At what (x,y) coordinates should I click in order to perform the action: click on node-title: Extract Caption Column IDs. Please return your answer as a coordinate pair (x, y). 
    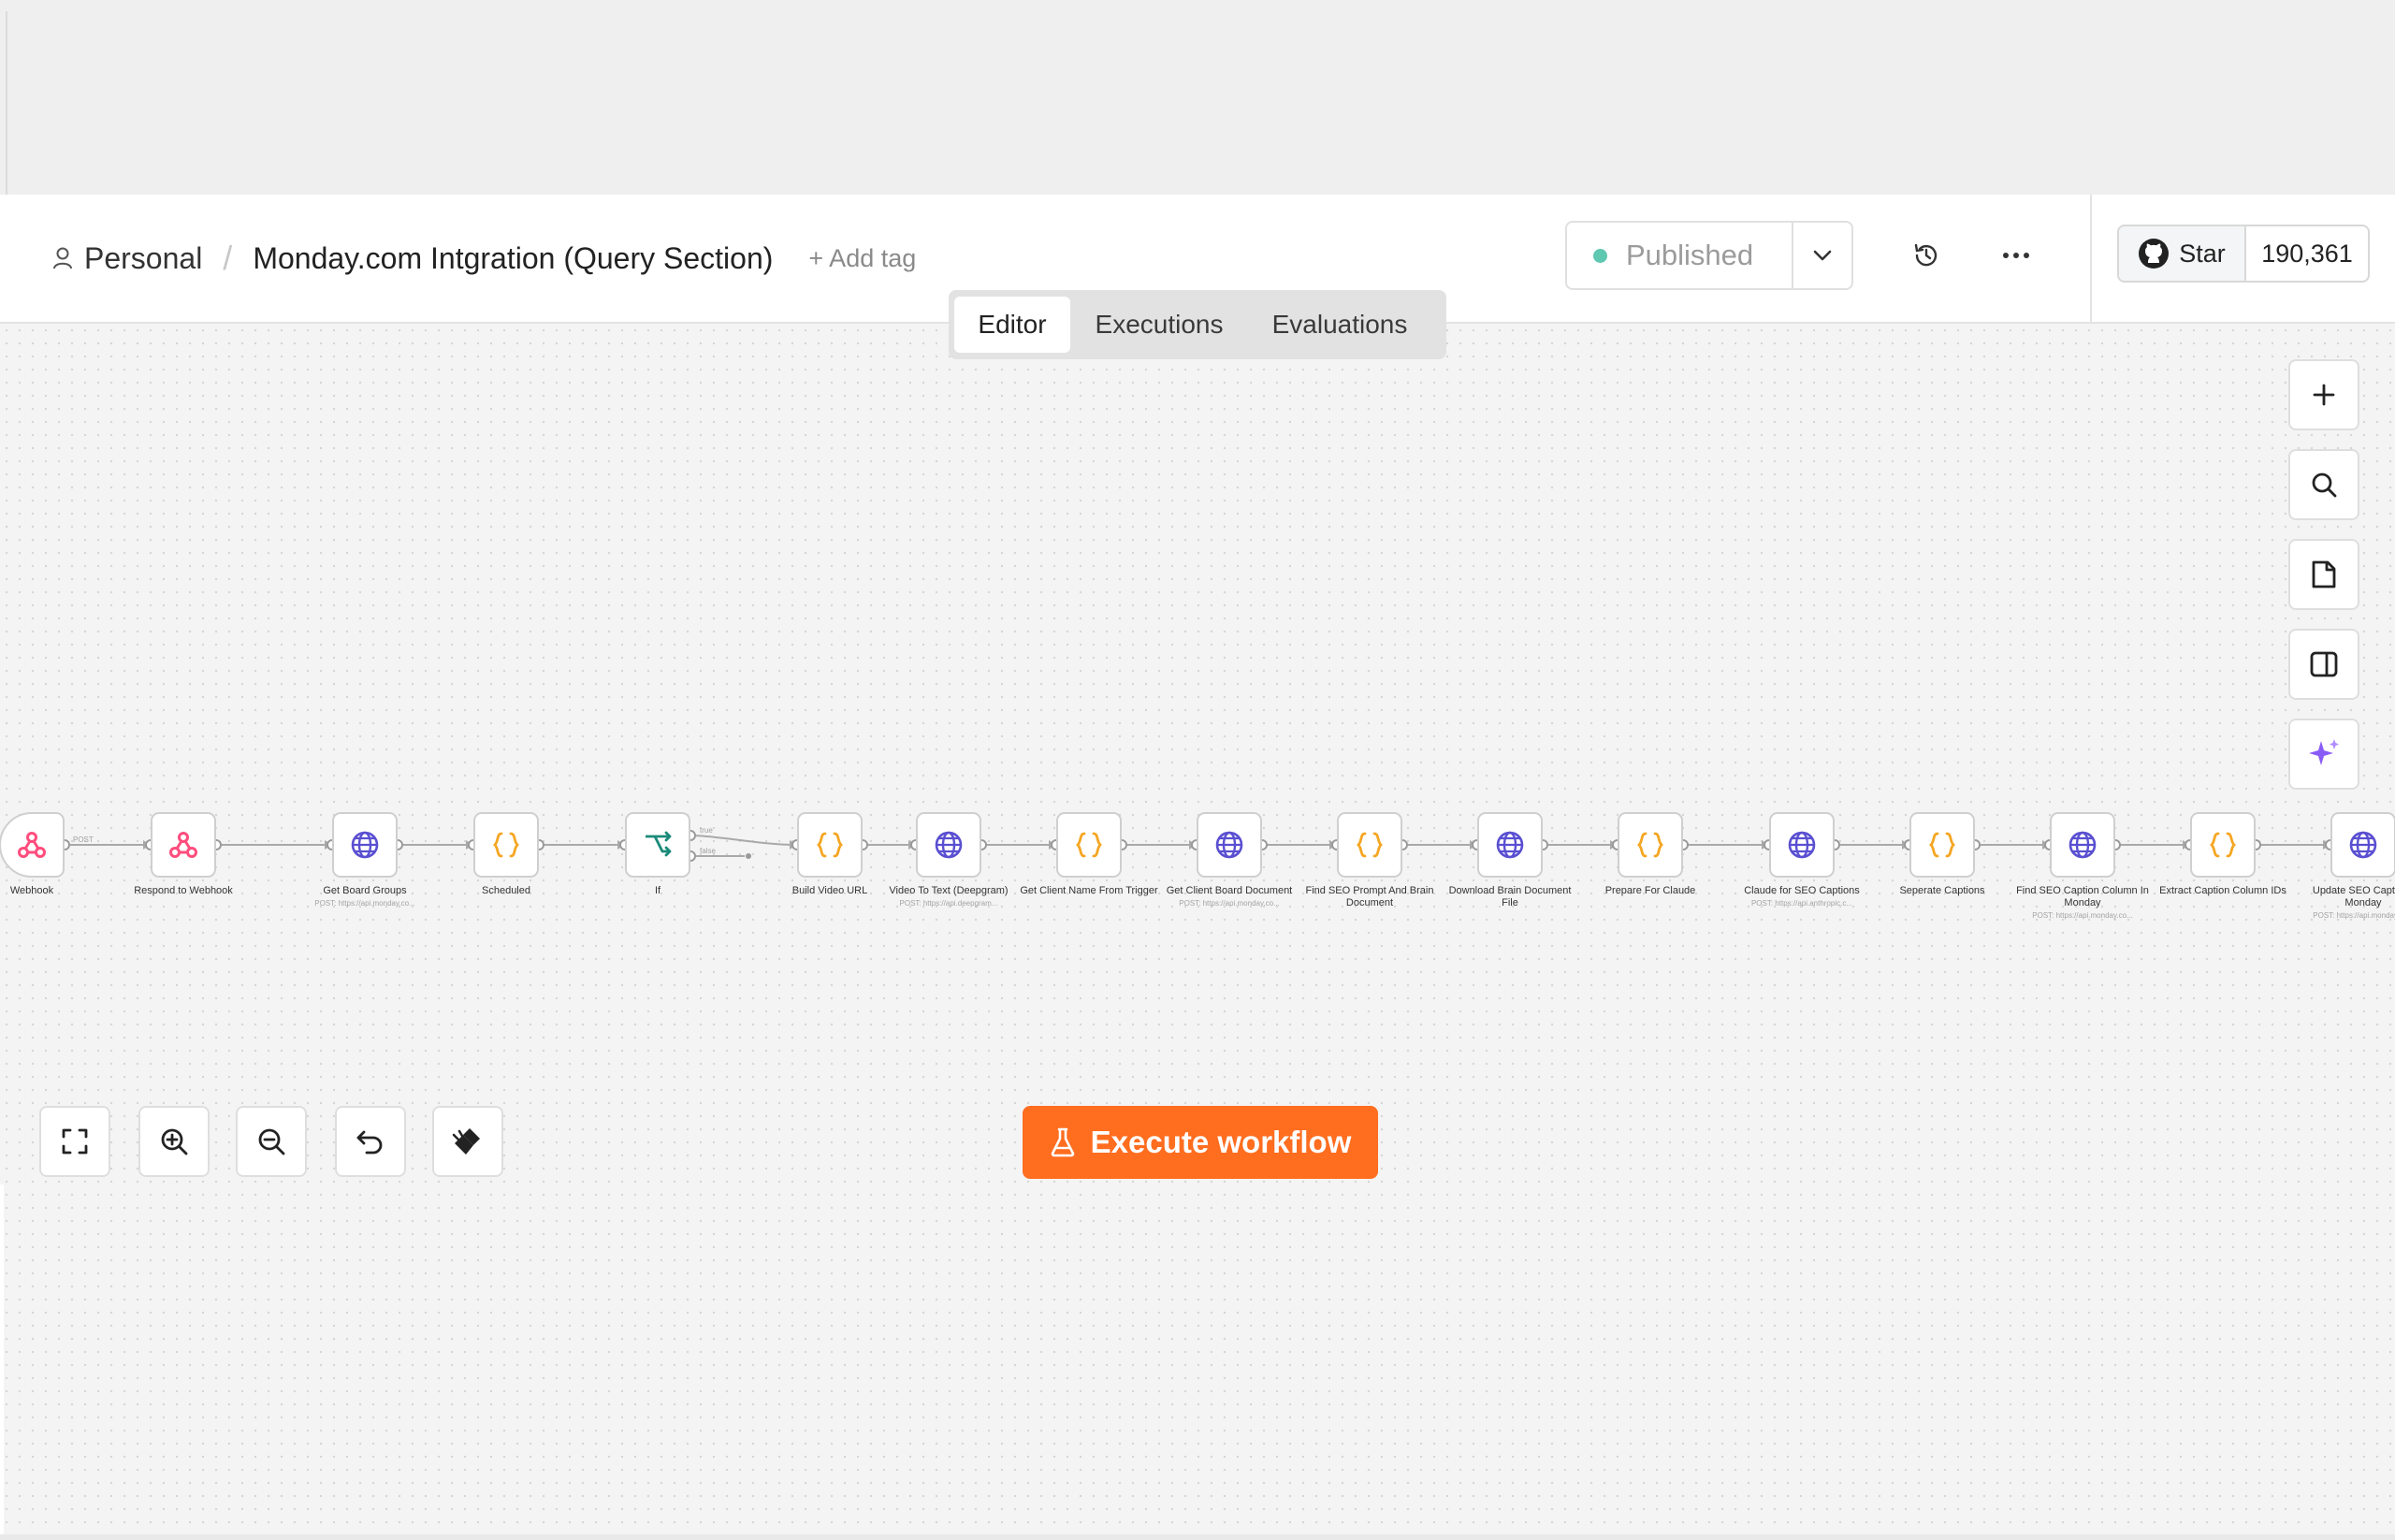
    Looking at the image, I should click on (2222, 891).